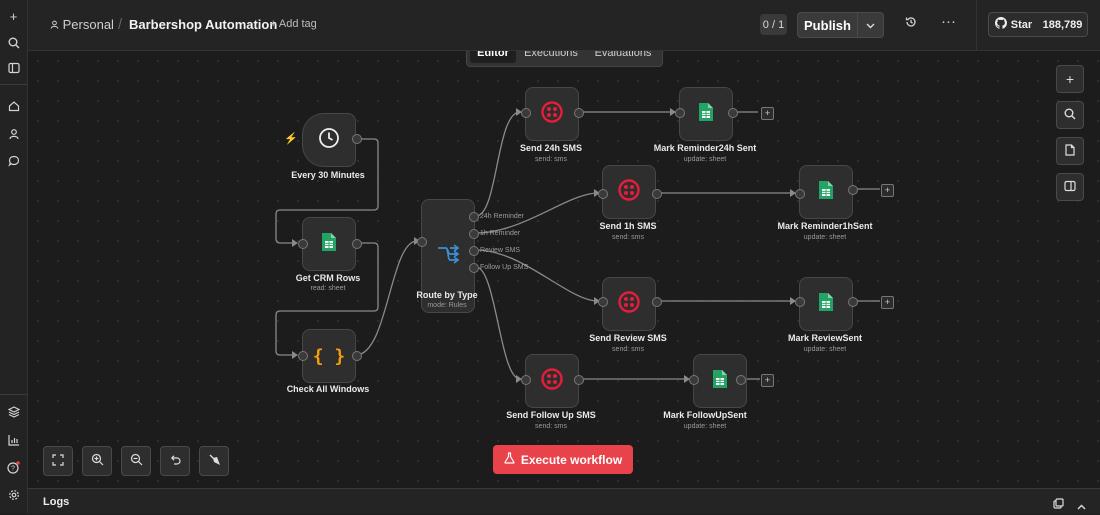  I want to click on node-subtitle: mode: Rules, so click(447, 305).